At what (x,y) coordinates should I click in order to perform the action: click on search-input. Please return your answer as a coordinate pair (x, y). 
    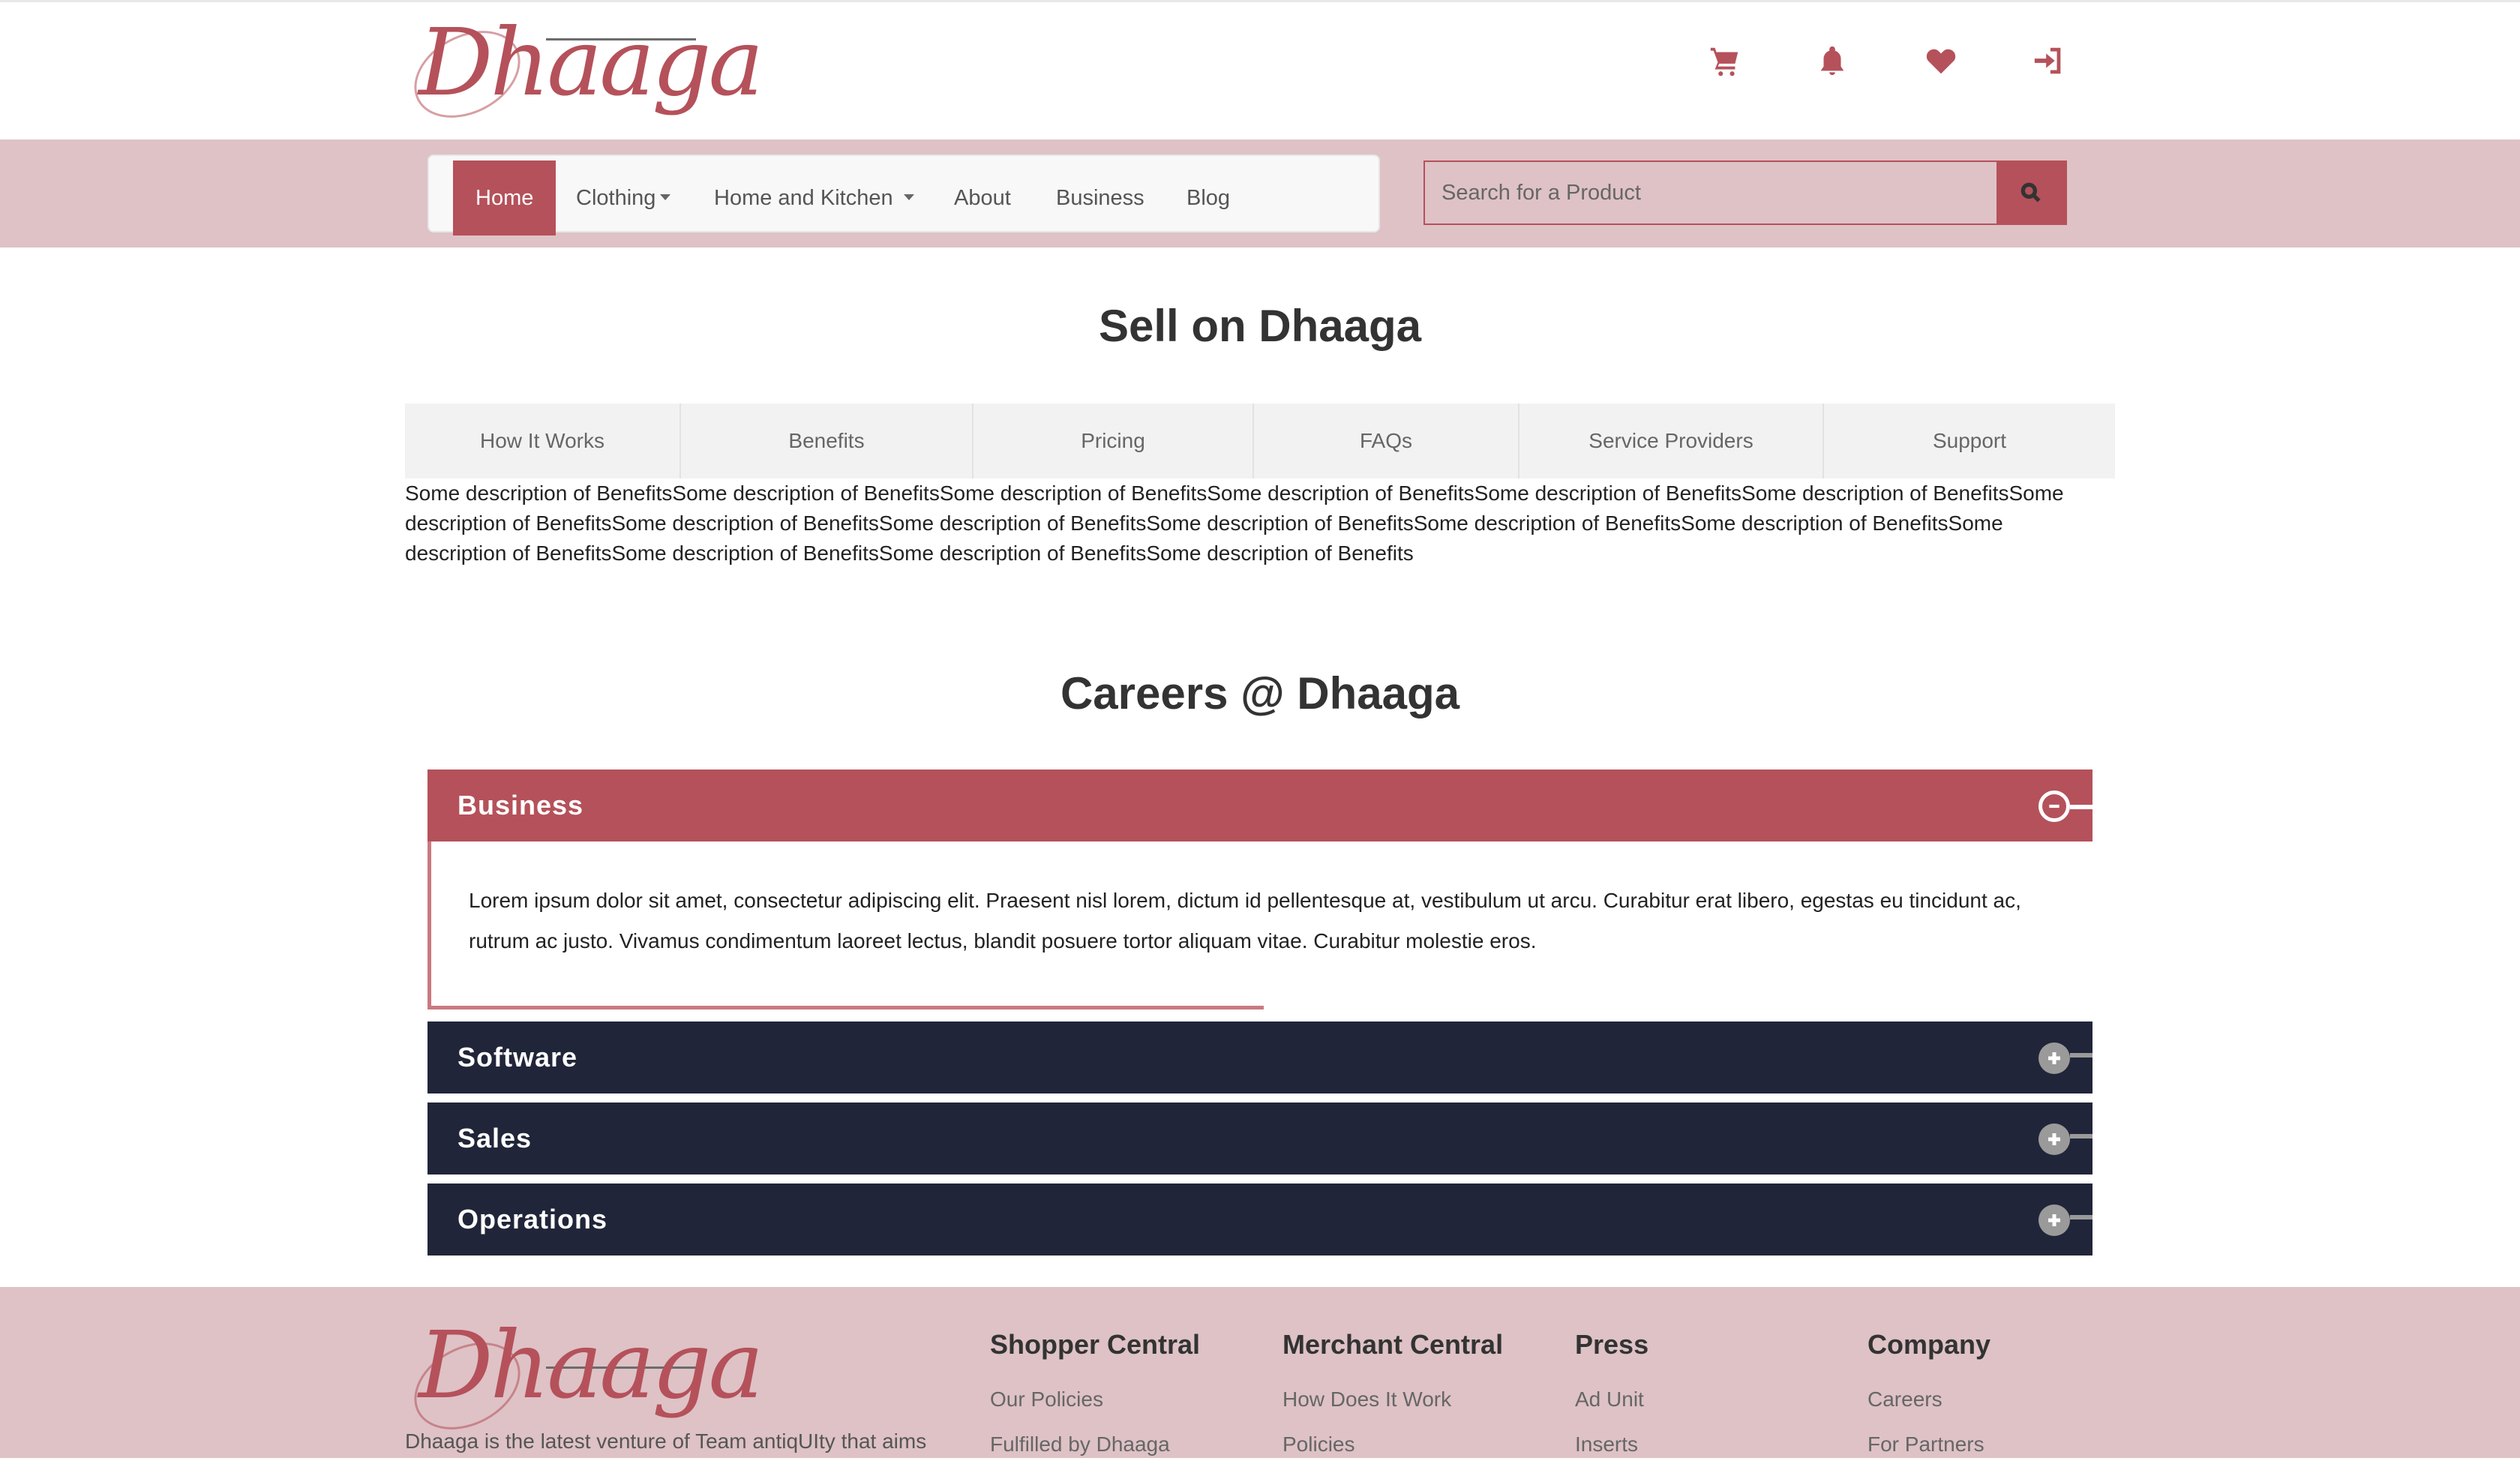
    Looking at the image, I should click on (1712, 193).